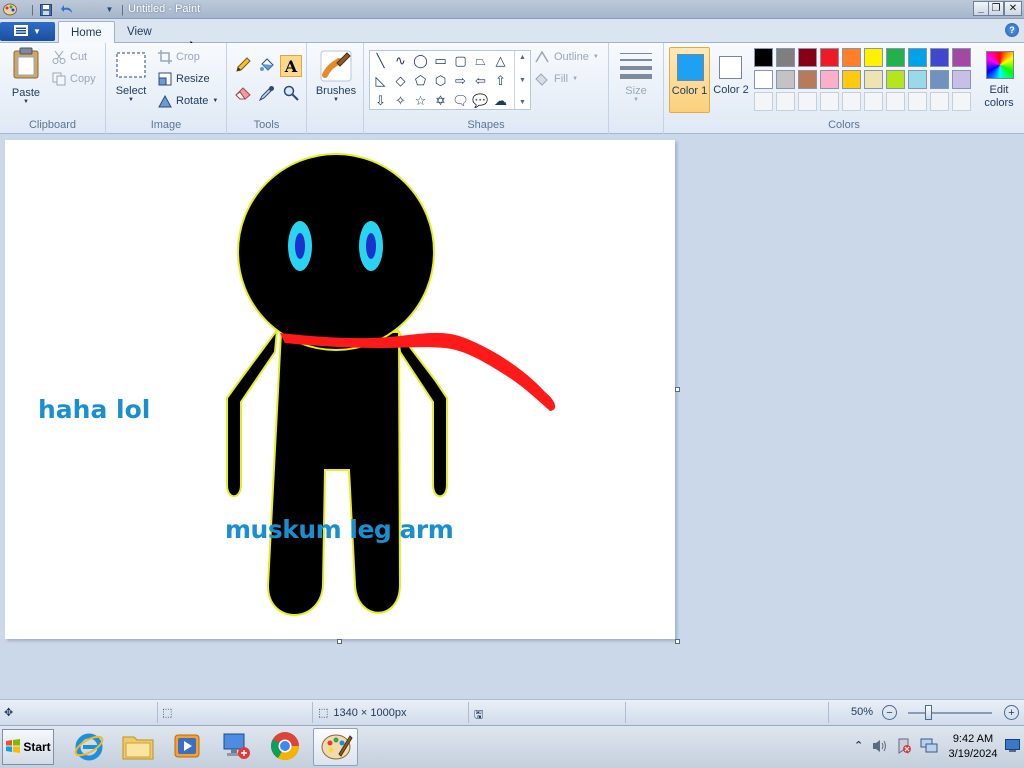 This screenshot has width=1024, height=768. I want to click on restore-button: ❐, so click(996, 8).